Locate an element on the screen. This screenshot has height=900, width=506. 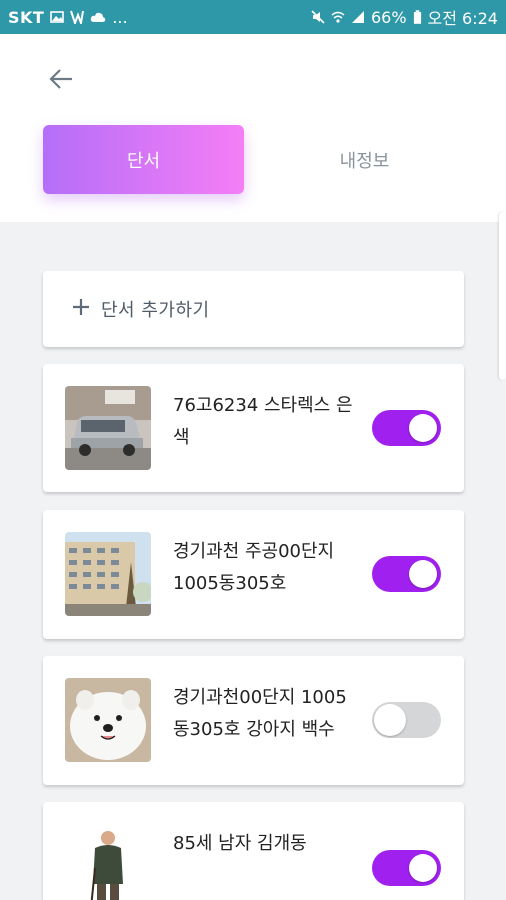
app-notification-icon is located at coordinates (77, 17).